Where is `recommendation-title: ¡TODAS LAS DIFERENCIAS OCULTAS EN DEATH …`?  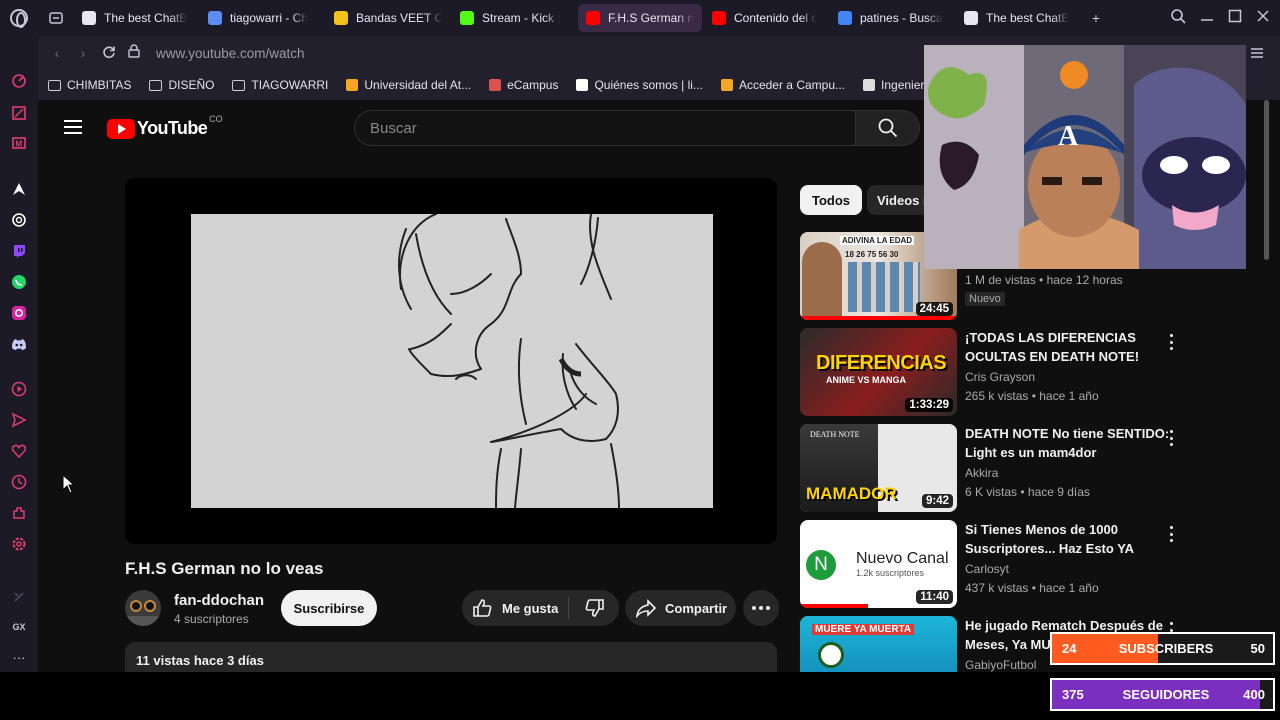
recommendation-title: ¡TODAS LAS DIFERENCIAS OCULTAS EN DEATH … is located at coordinates (1067, 347).